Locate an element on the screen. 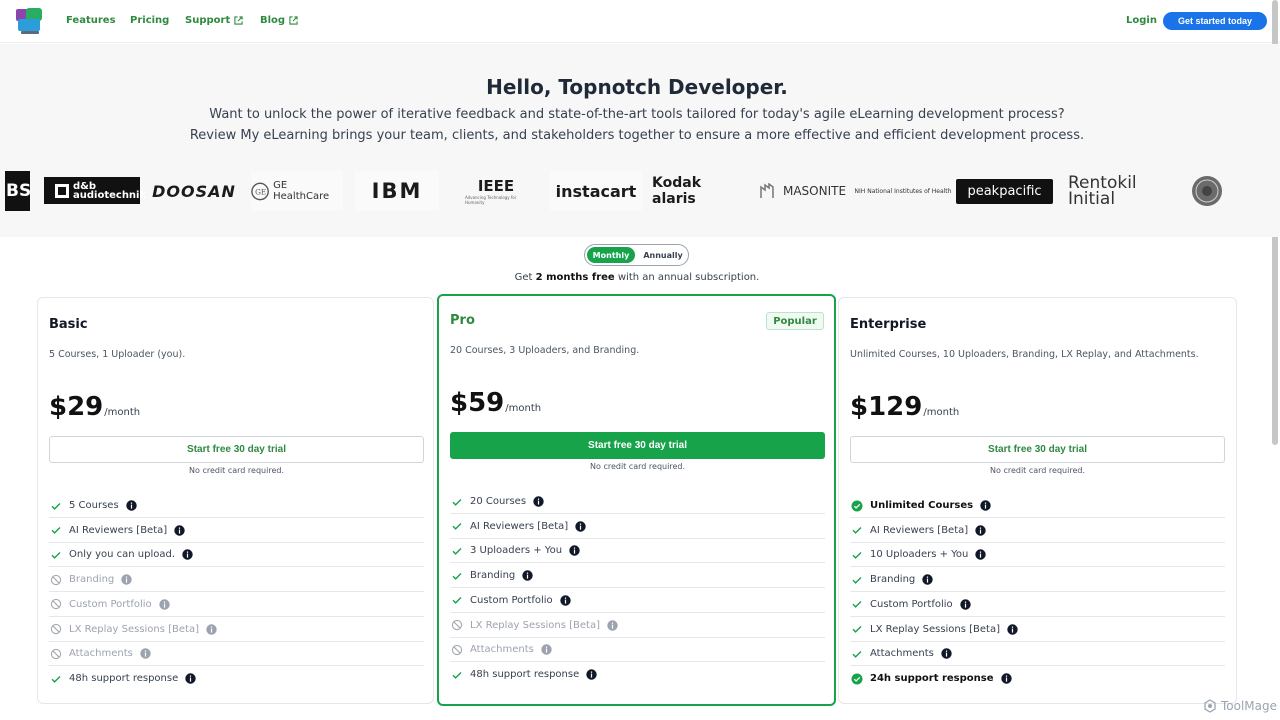 The width and height of the screenshot is (1280, 720). plan-description: 20 Courses, 3 Uploaders, and Branding. is located at coordinates (545, 350).